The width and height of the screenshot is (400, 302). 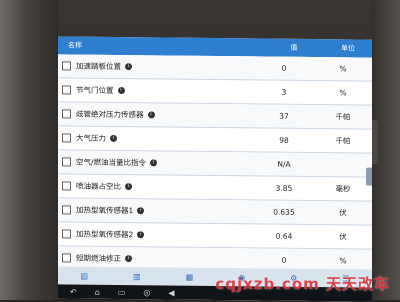 I want to click on table-row: 加热型氧传感器2 i 0.64 伏, so click(x=215, y=236).